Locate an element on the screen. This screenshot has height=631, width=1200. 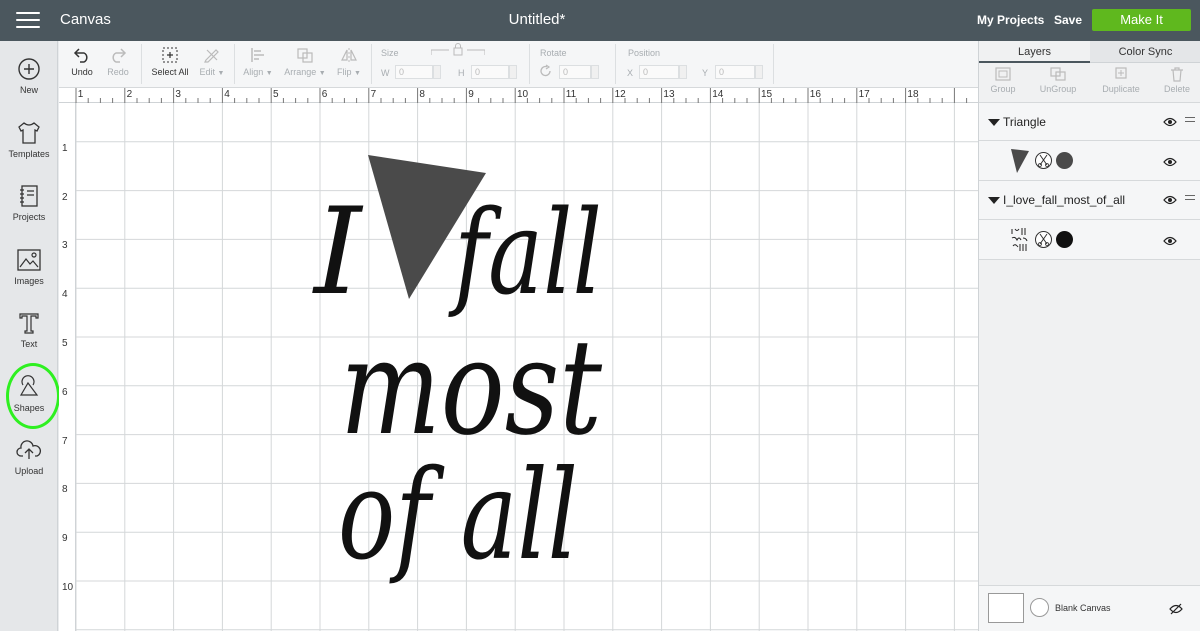
layer-group-i-love-fall: I_love_fall_most_of_all is located at coordinates (1089, 200).